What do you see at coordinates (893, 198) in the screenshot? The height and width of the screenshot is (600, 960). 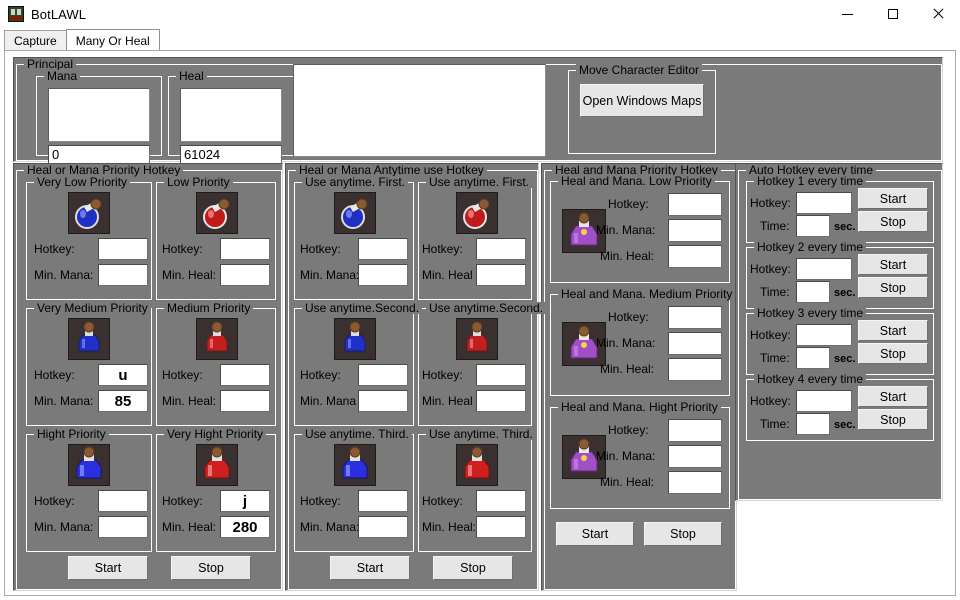 I see `hotkey-1-start-button: Start` at bounding box center [893, 198].